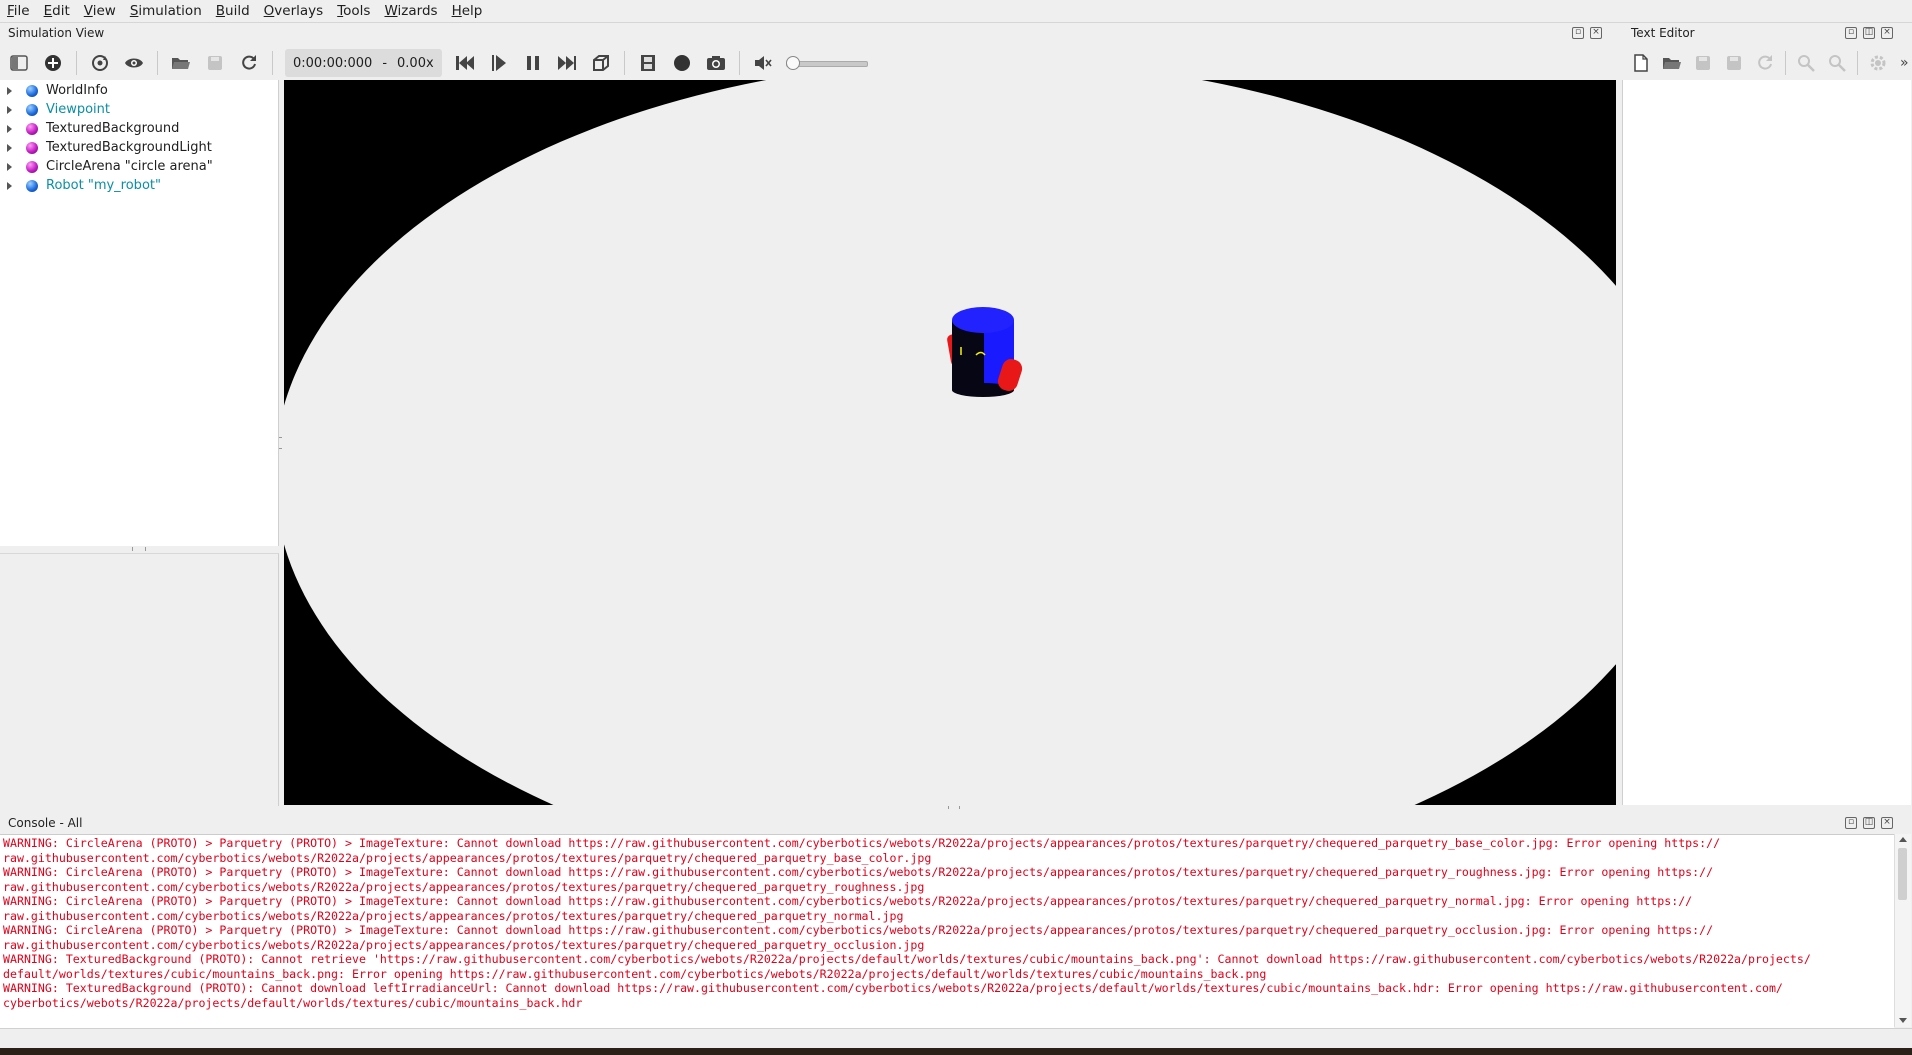 Image resolution: width=1912 pixels, height=1055 pixels. I want to click on simulation-time-display: 0:00:00:000 - 0.00x, so click(363, 63).